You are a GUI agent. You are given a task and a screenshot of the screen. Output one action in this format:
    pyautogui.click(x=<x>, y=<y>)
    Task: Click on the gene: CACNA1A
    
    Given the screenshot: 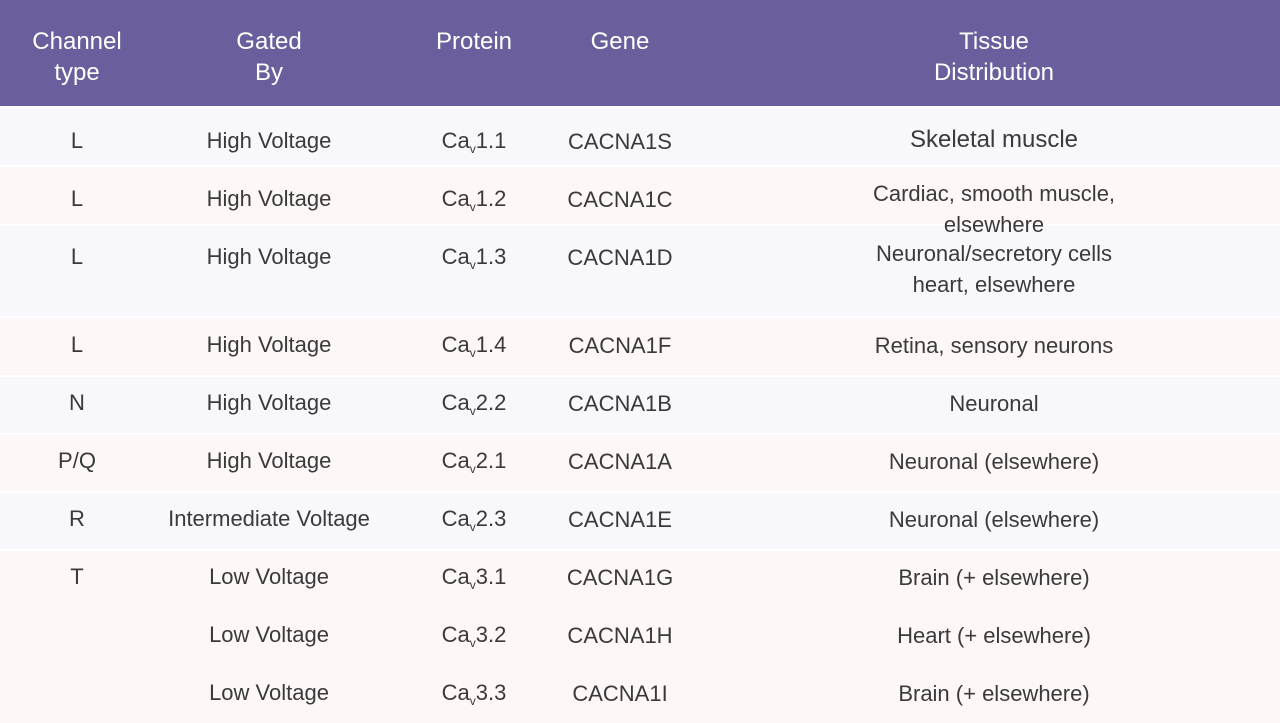 What is the action you would take?
    pyautogui.click(x=620, y=461)
    